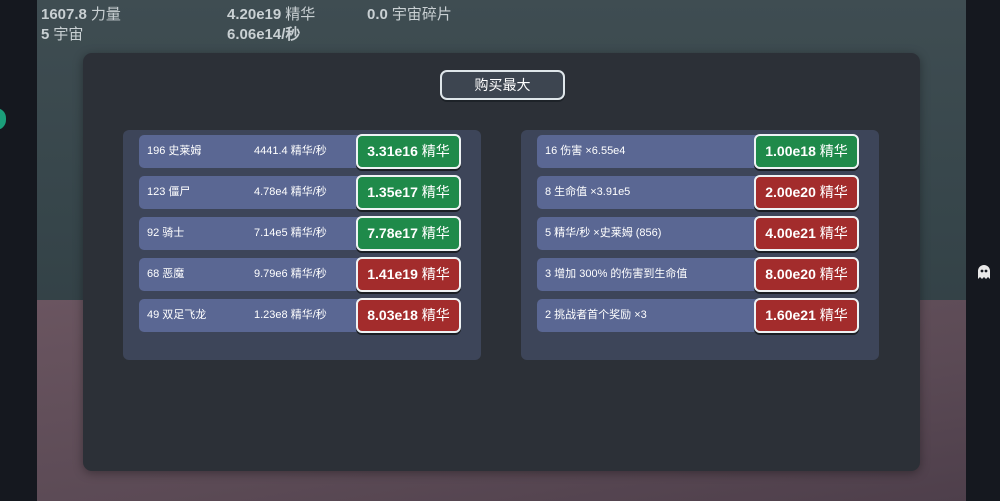 This screenshot has width=1000, height=501. What do you see at coordinates (45, 34) in the screenshot?
I see `universes-value: 5` at bounding box center [45, 34].